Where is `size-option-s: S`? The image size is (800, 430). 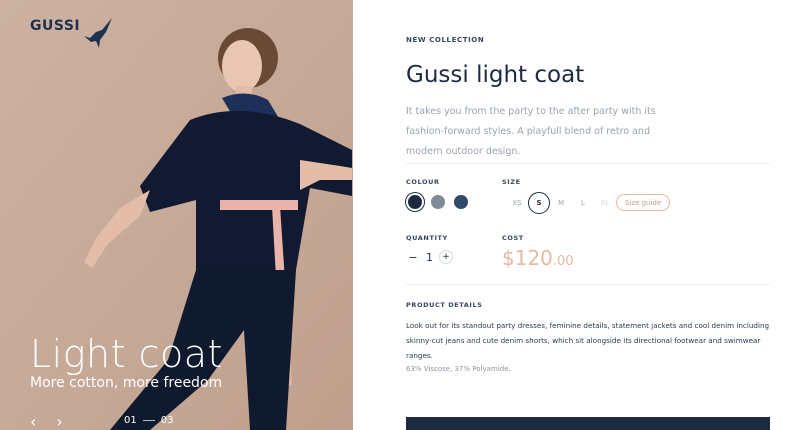 size-option-s: S is located at coordinates (539, 203).